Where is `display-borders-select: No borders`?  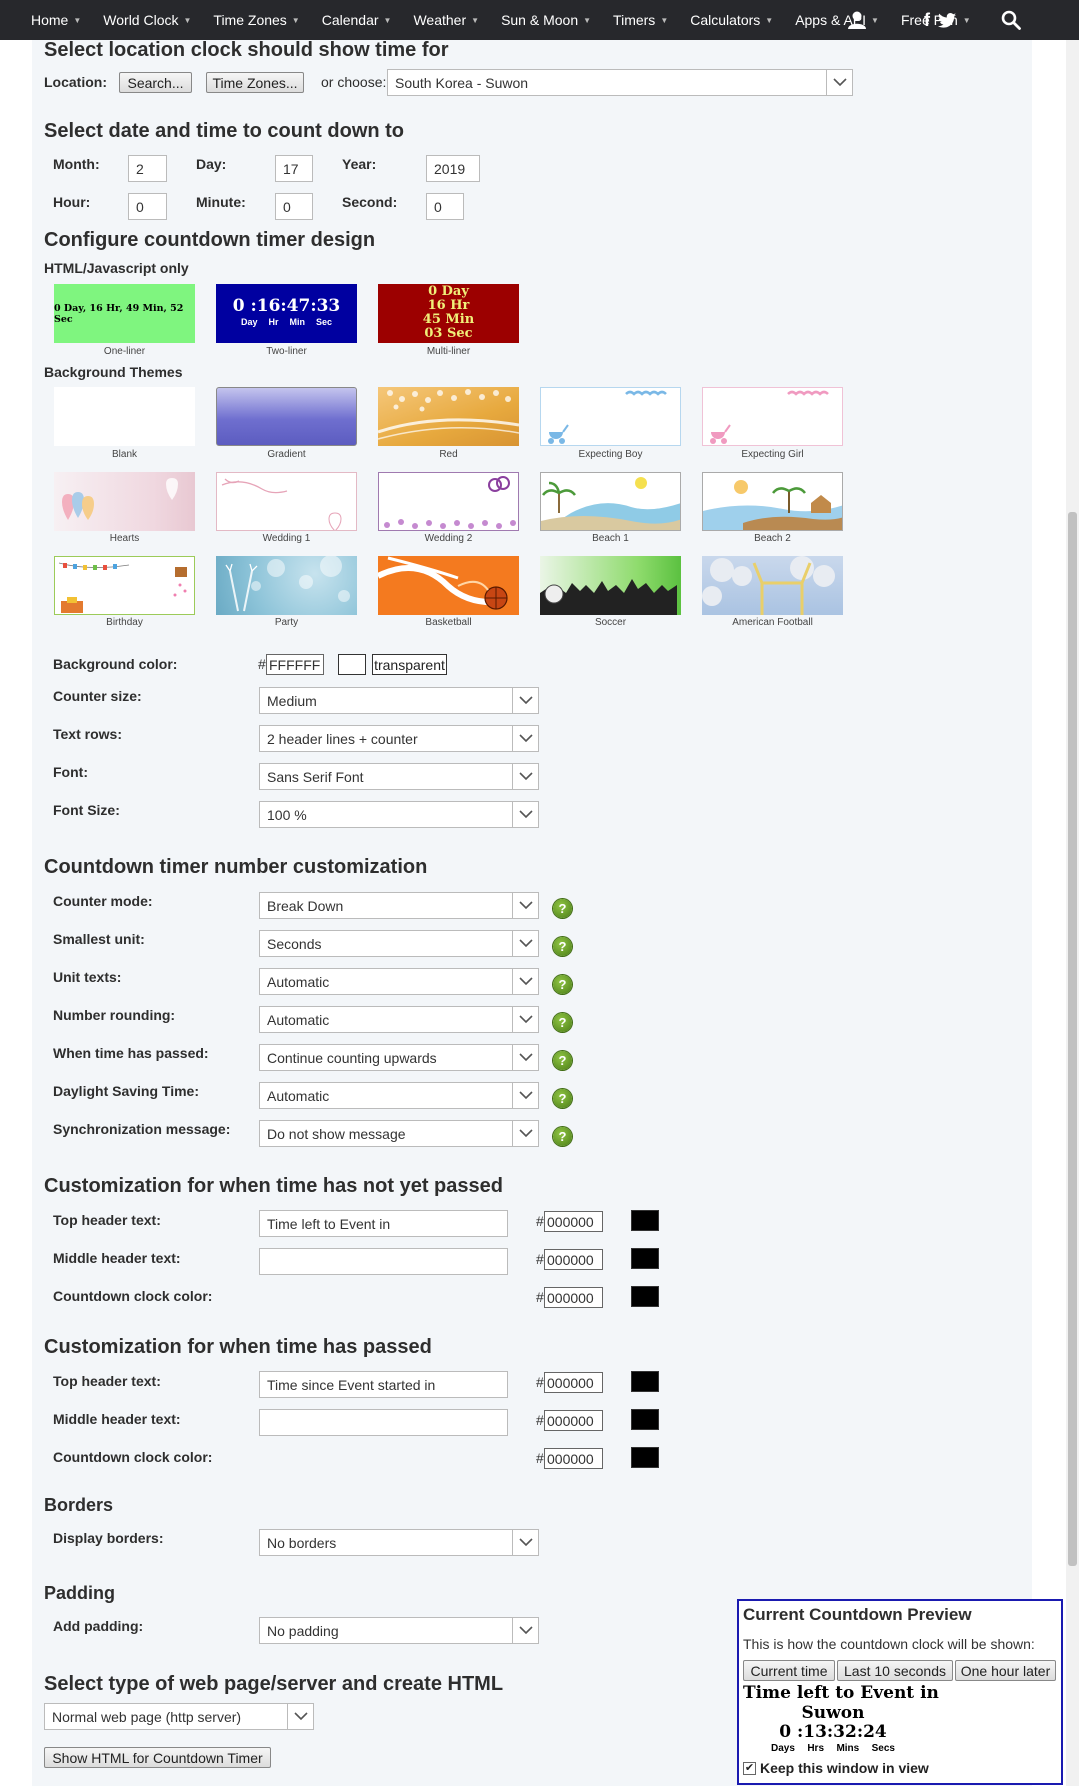 display-borders-select: No borders is located at coordinates (399, 1542).